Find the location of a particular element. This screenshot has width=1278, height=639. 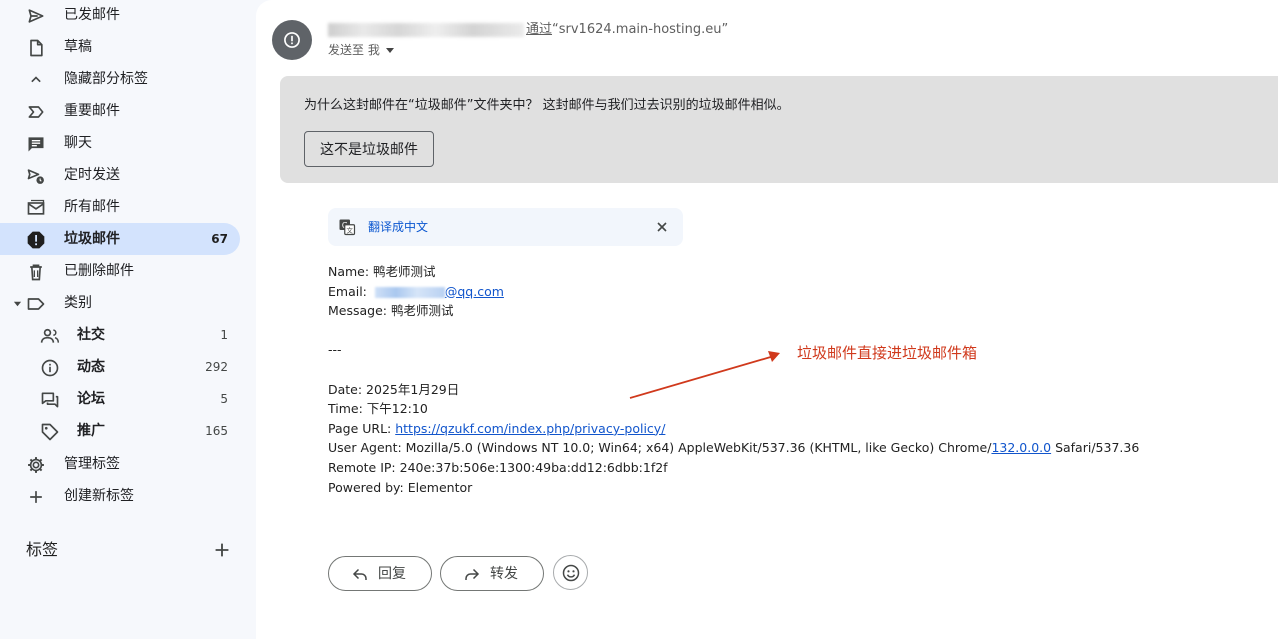

sidebar-item-scheduled: 定时发送 is located at coordinates (120, 175).